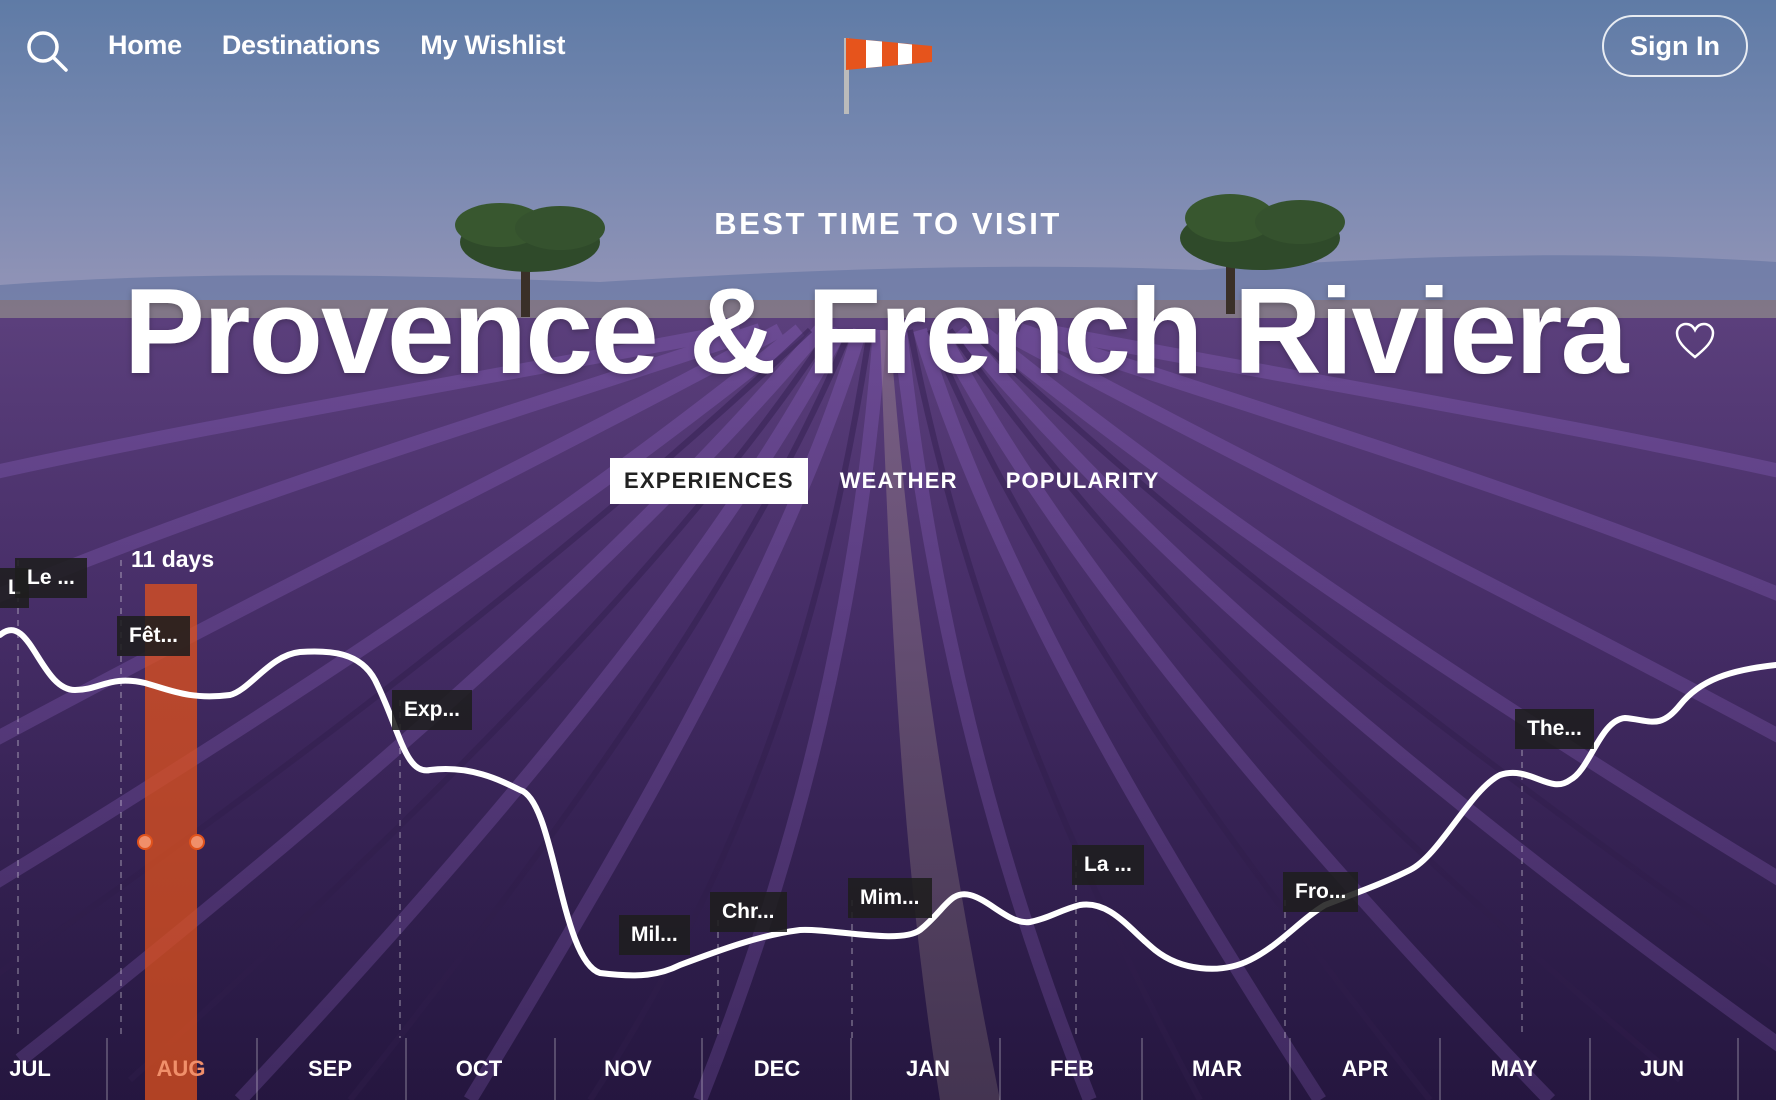 The width and height of the screenshot is (1776, 1100). What do you see at coordinates (181, 1069) in the screenshot?
I see `month-label-aug: AUG` at bounding box center [181, 1069].